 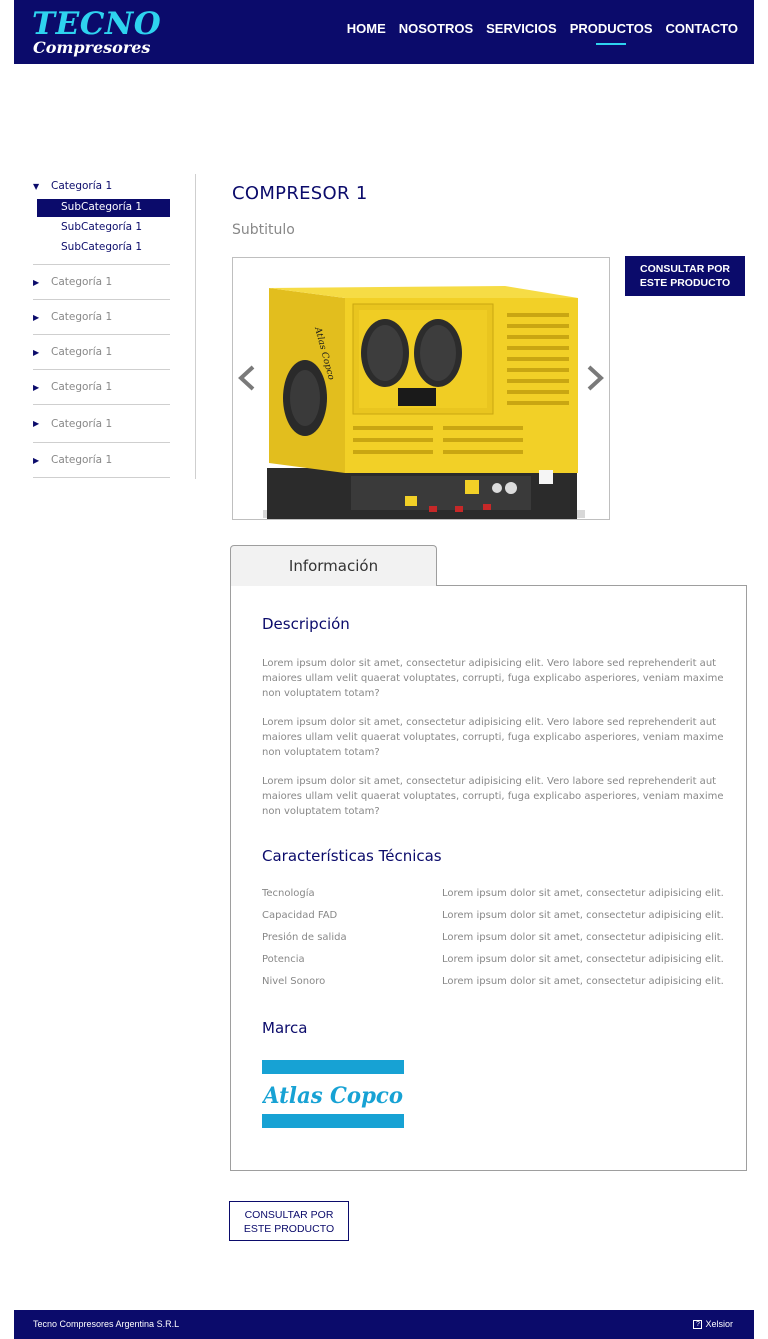 What do you see at coordinates (300, 193) in the screenshot?
I see `product-title: COMPRESOR 1` at bounding box center [300, 193].